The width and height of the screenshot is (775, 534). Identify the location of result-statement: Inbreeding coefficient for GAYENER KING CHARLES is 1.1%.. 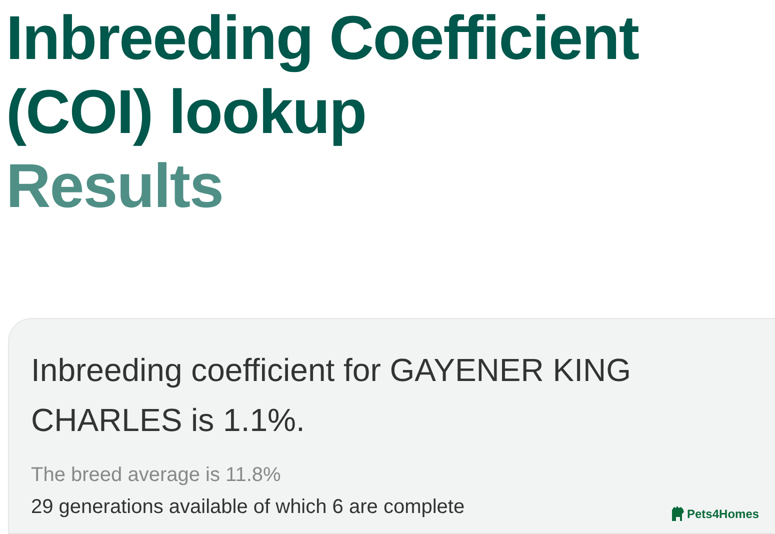
(331, 395).